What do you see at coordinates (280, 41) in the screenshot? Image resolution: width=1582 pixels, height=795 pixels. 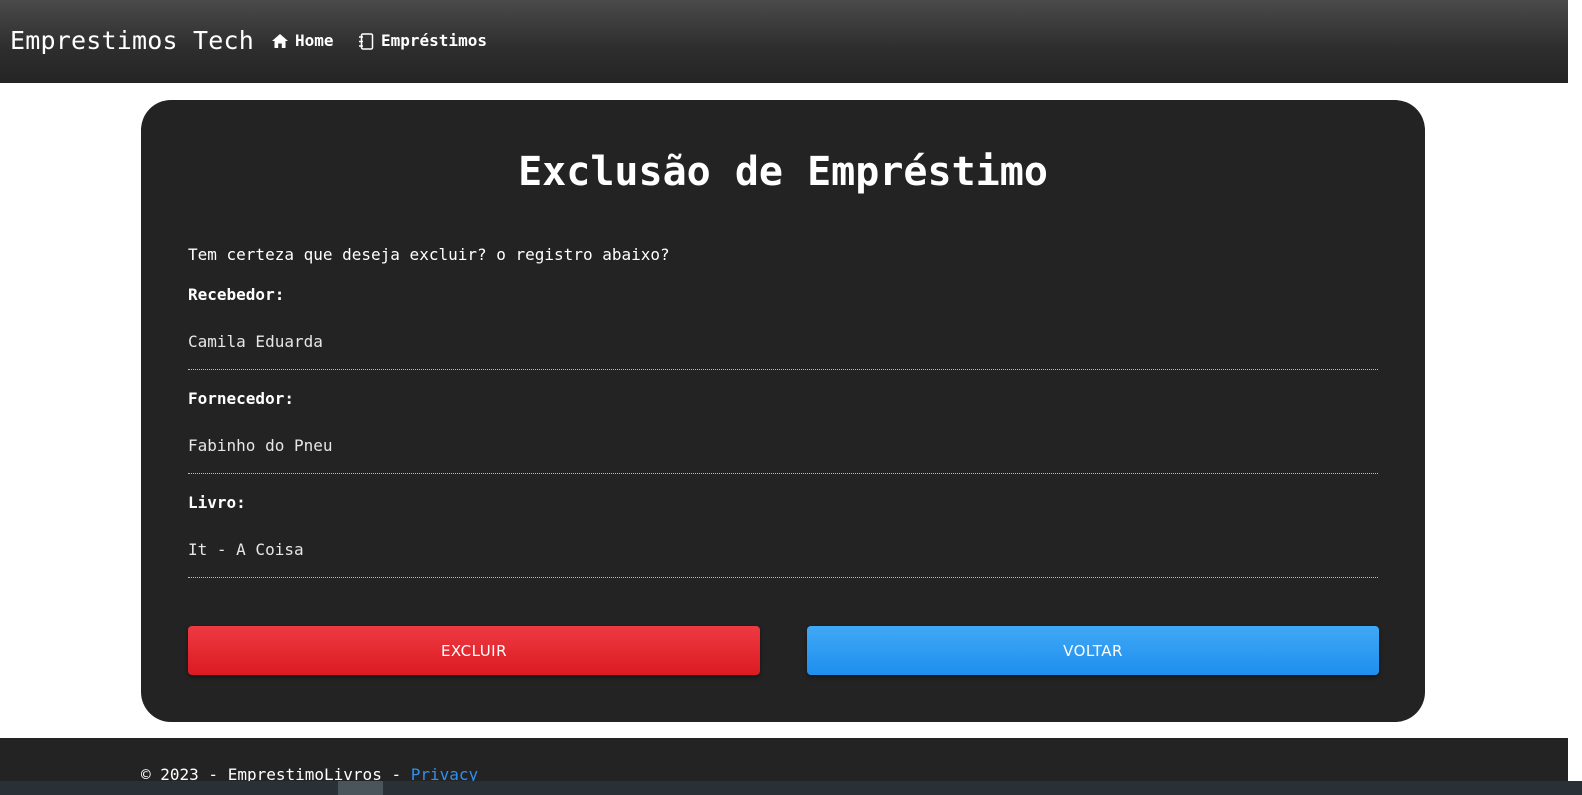 I see `home-icon` at bounding box center [280, 41].